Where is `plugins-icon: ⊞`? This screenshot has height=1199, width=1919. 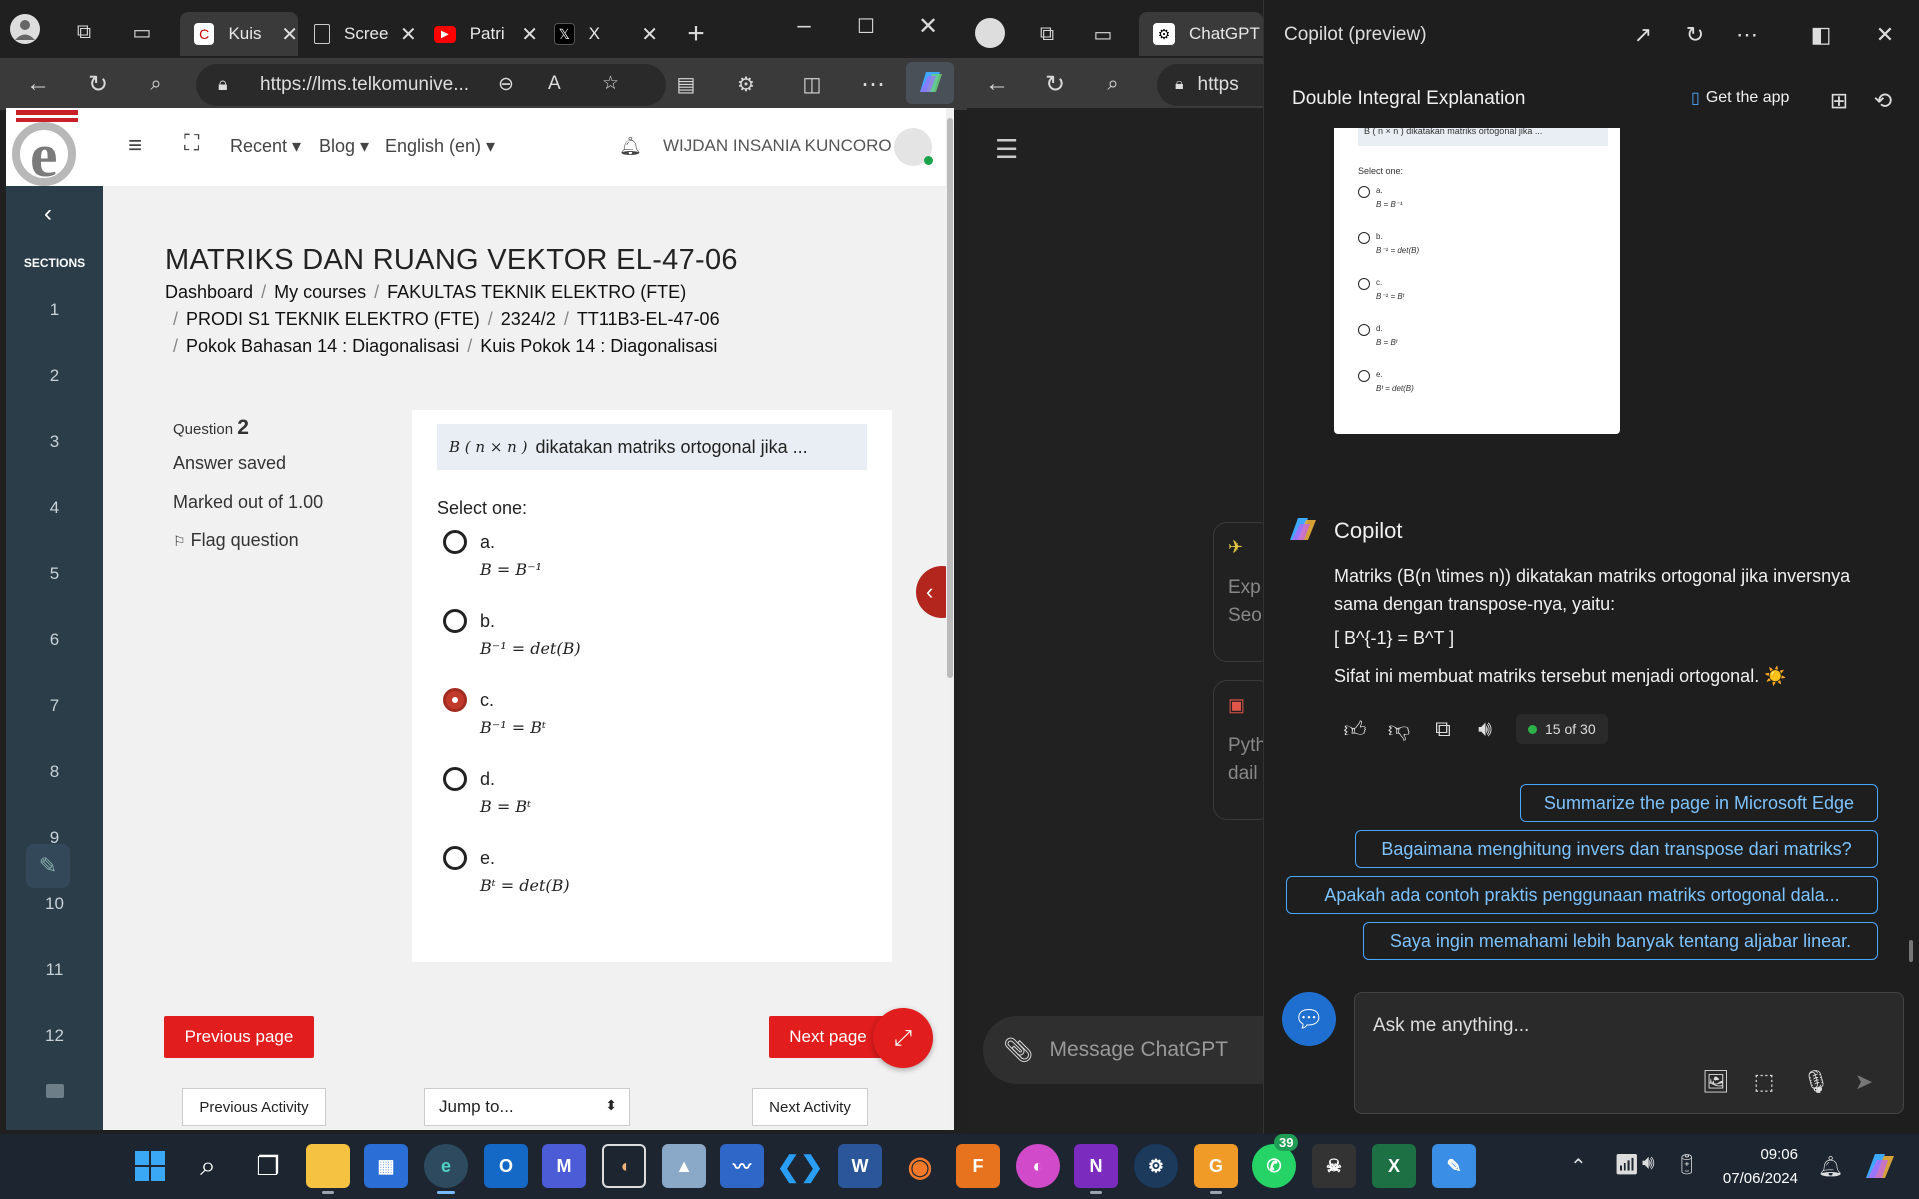
plugins-icon: ⊞ is located at coordinates (1839, 101).